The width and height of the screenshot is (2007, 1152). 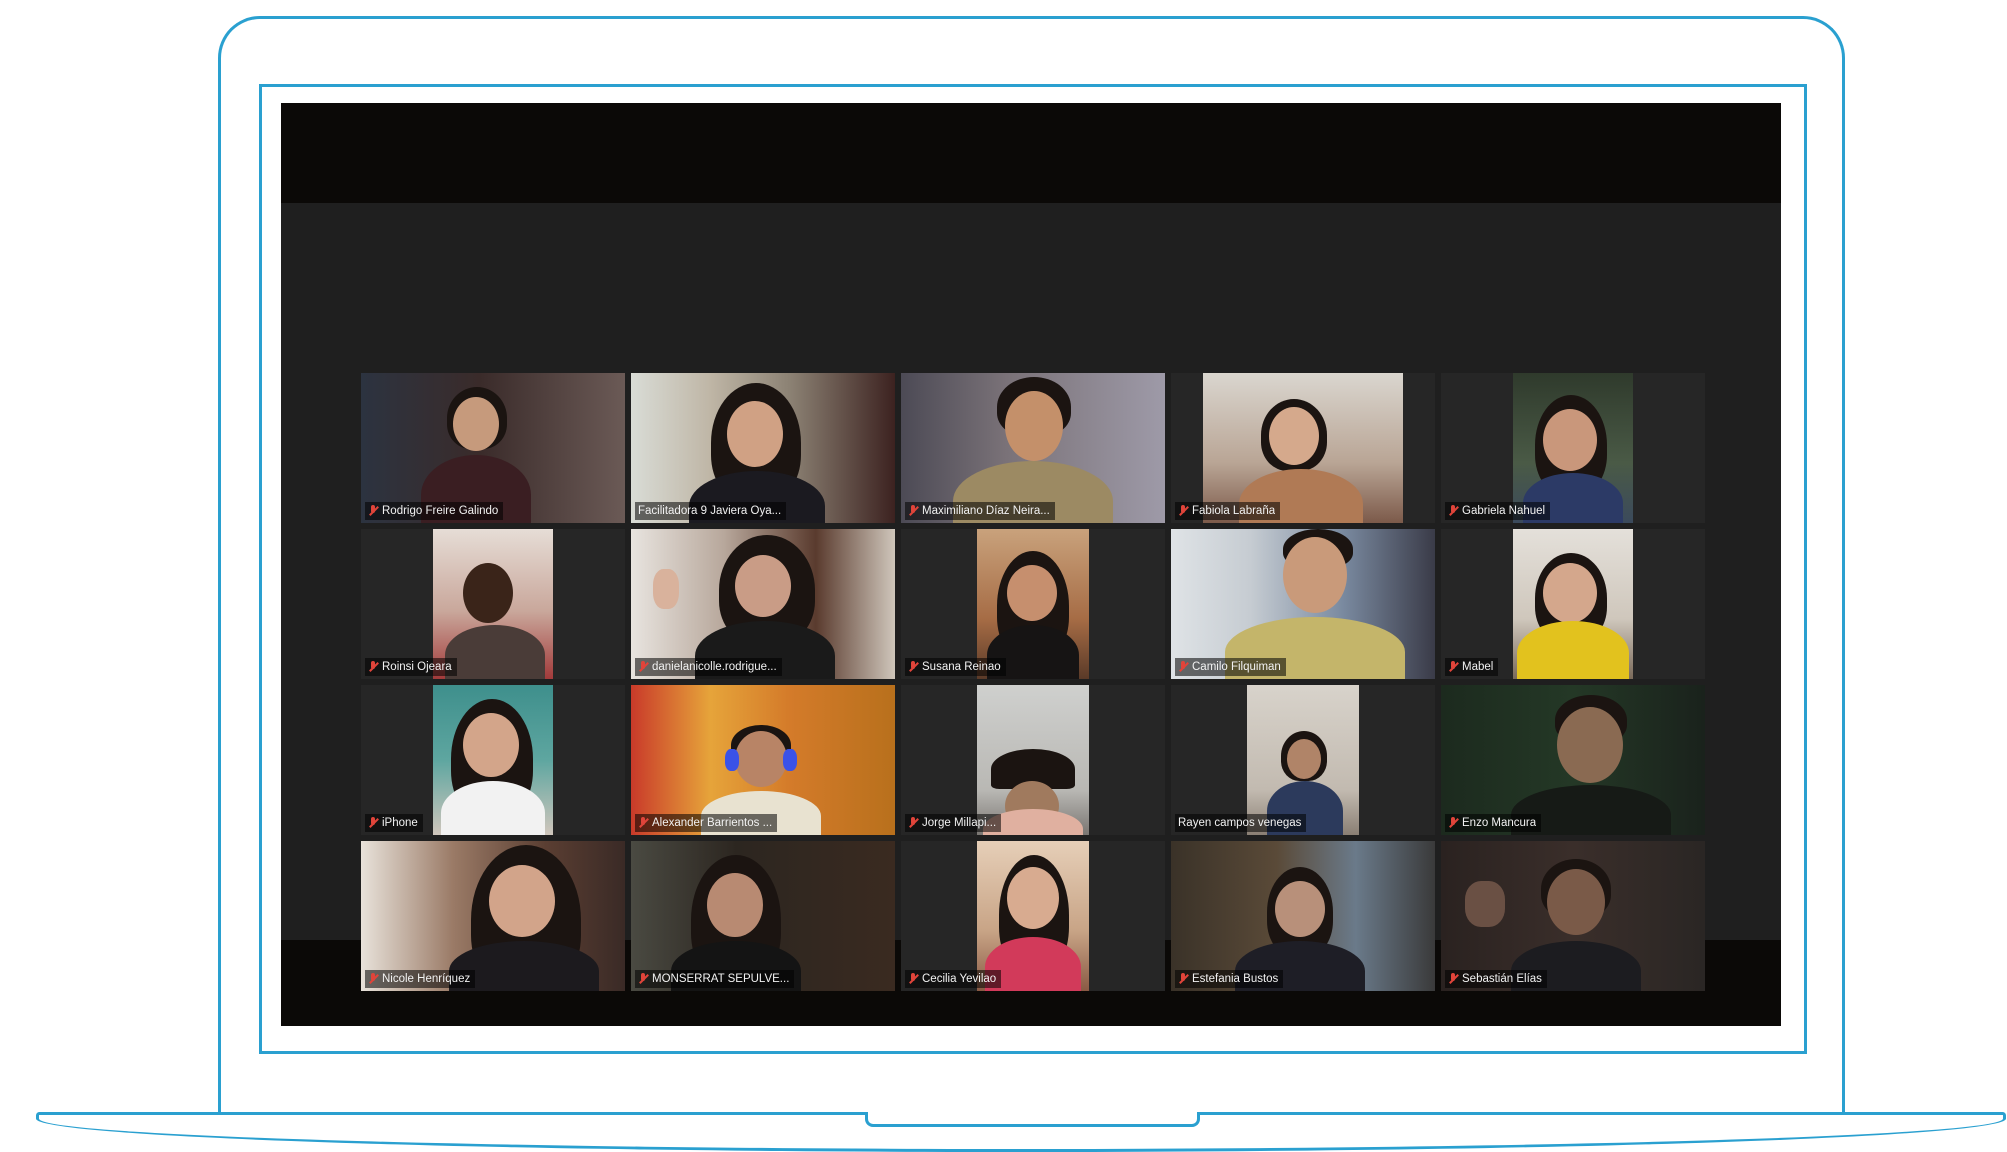 I want to click on participant-tile: Cecilia Yevilao, so click(x=1033, y=916).